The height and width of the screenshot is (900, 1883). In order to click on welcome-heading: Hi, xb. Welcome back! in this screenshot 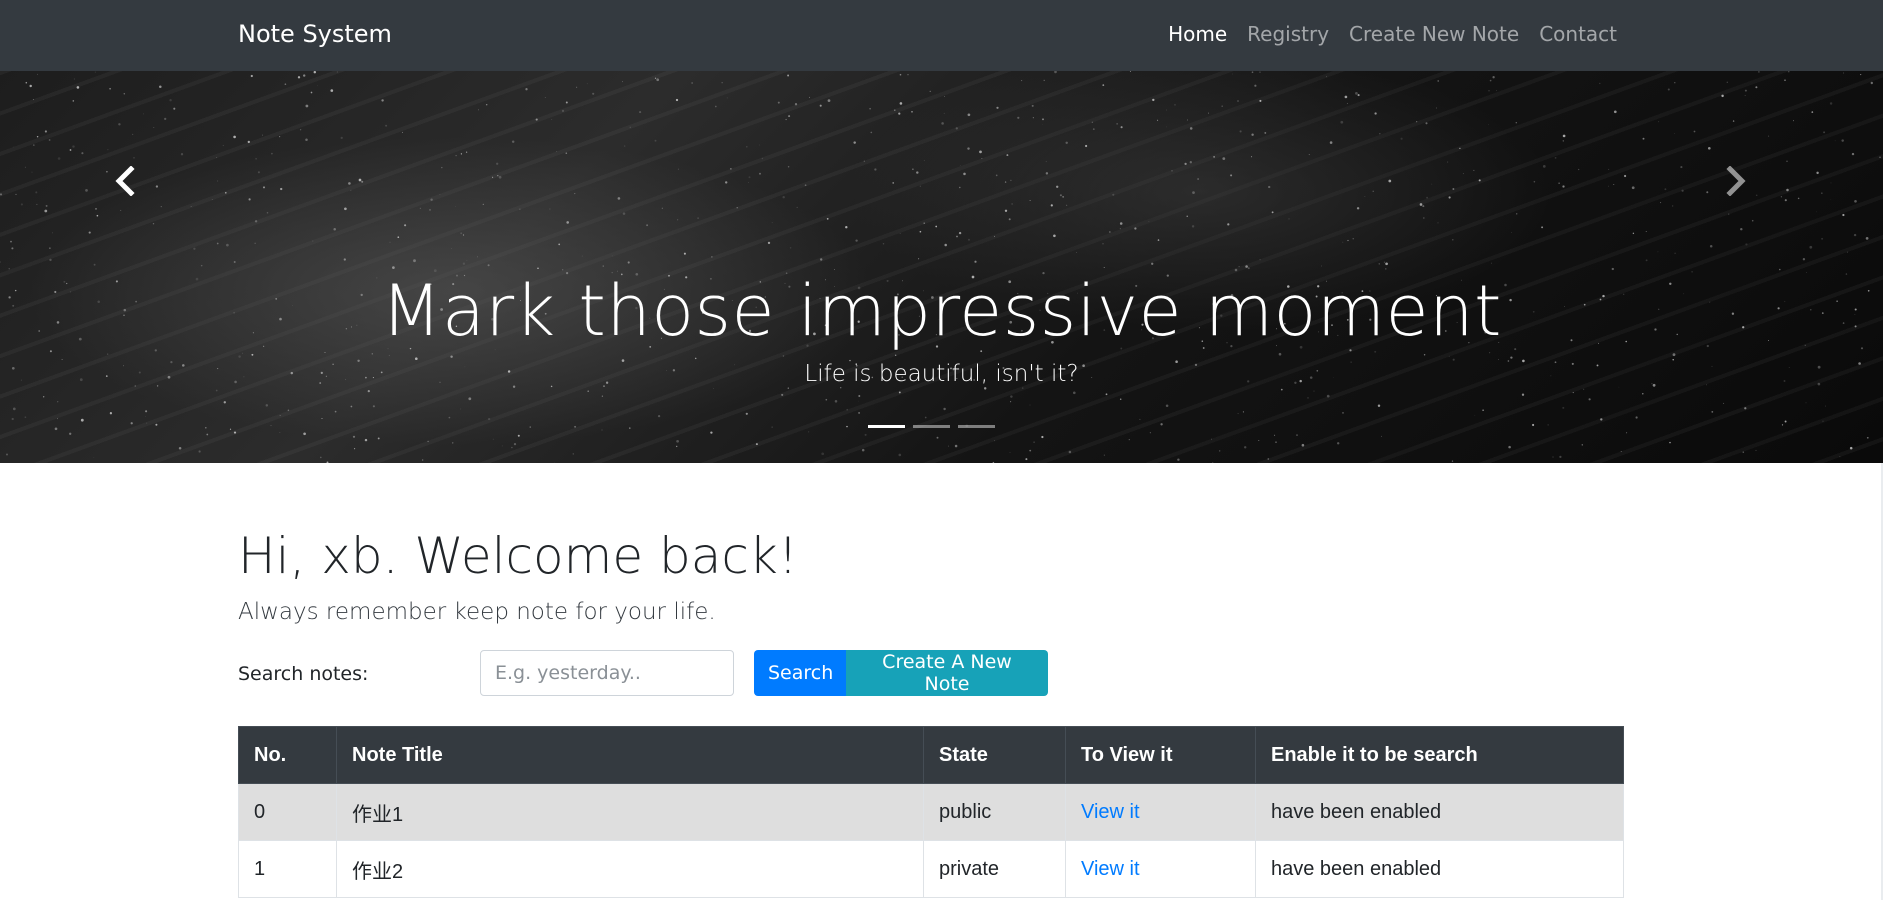, I will do `click(518, 556)`.